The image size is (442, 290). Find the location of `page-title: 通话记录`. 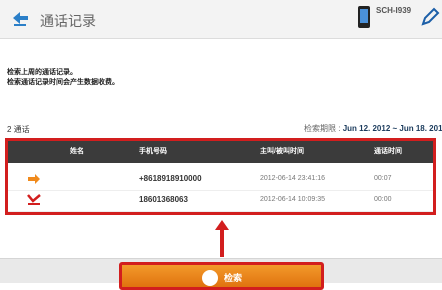

page-title: 通话记录 is located at coordinates (68, 21).